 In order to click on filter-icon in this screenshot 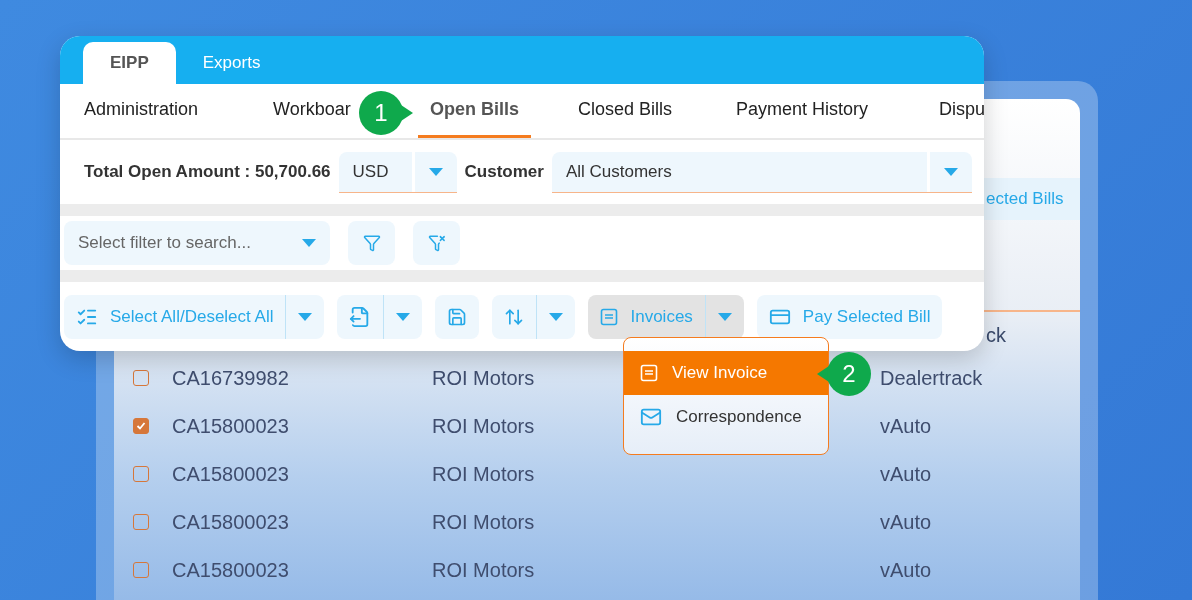, I will do `click(371, 243)`.